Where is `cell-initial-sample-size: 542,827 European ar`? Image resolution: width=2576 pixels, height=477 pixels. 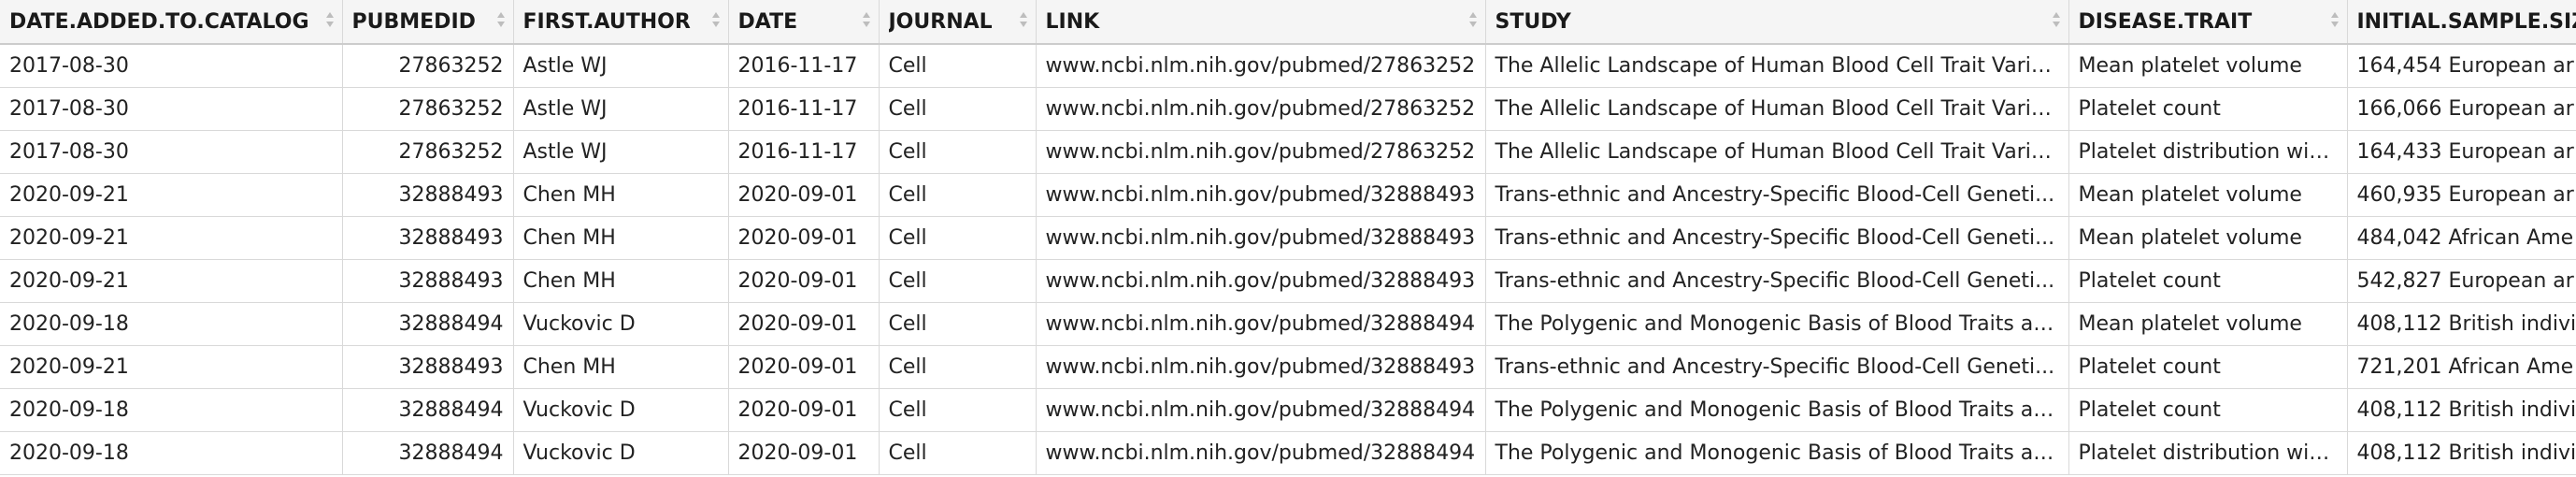
cell-initial-sample-size: 542,827 European ar is located at coordinates (2461, 281).